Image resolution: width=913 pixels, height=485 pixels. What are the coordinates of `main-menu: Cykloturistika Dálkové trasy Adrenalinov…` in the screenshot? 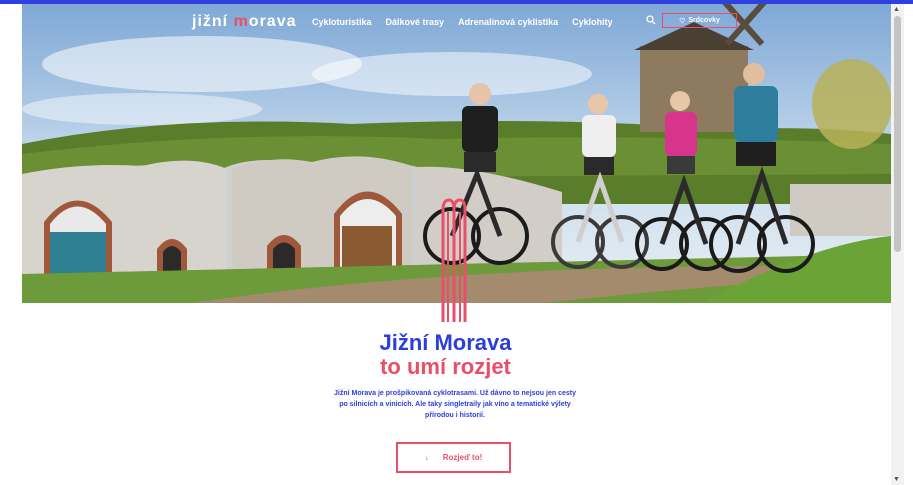 It's located at (462, 22).